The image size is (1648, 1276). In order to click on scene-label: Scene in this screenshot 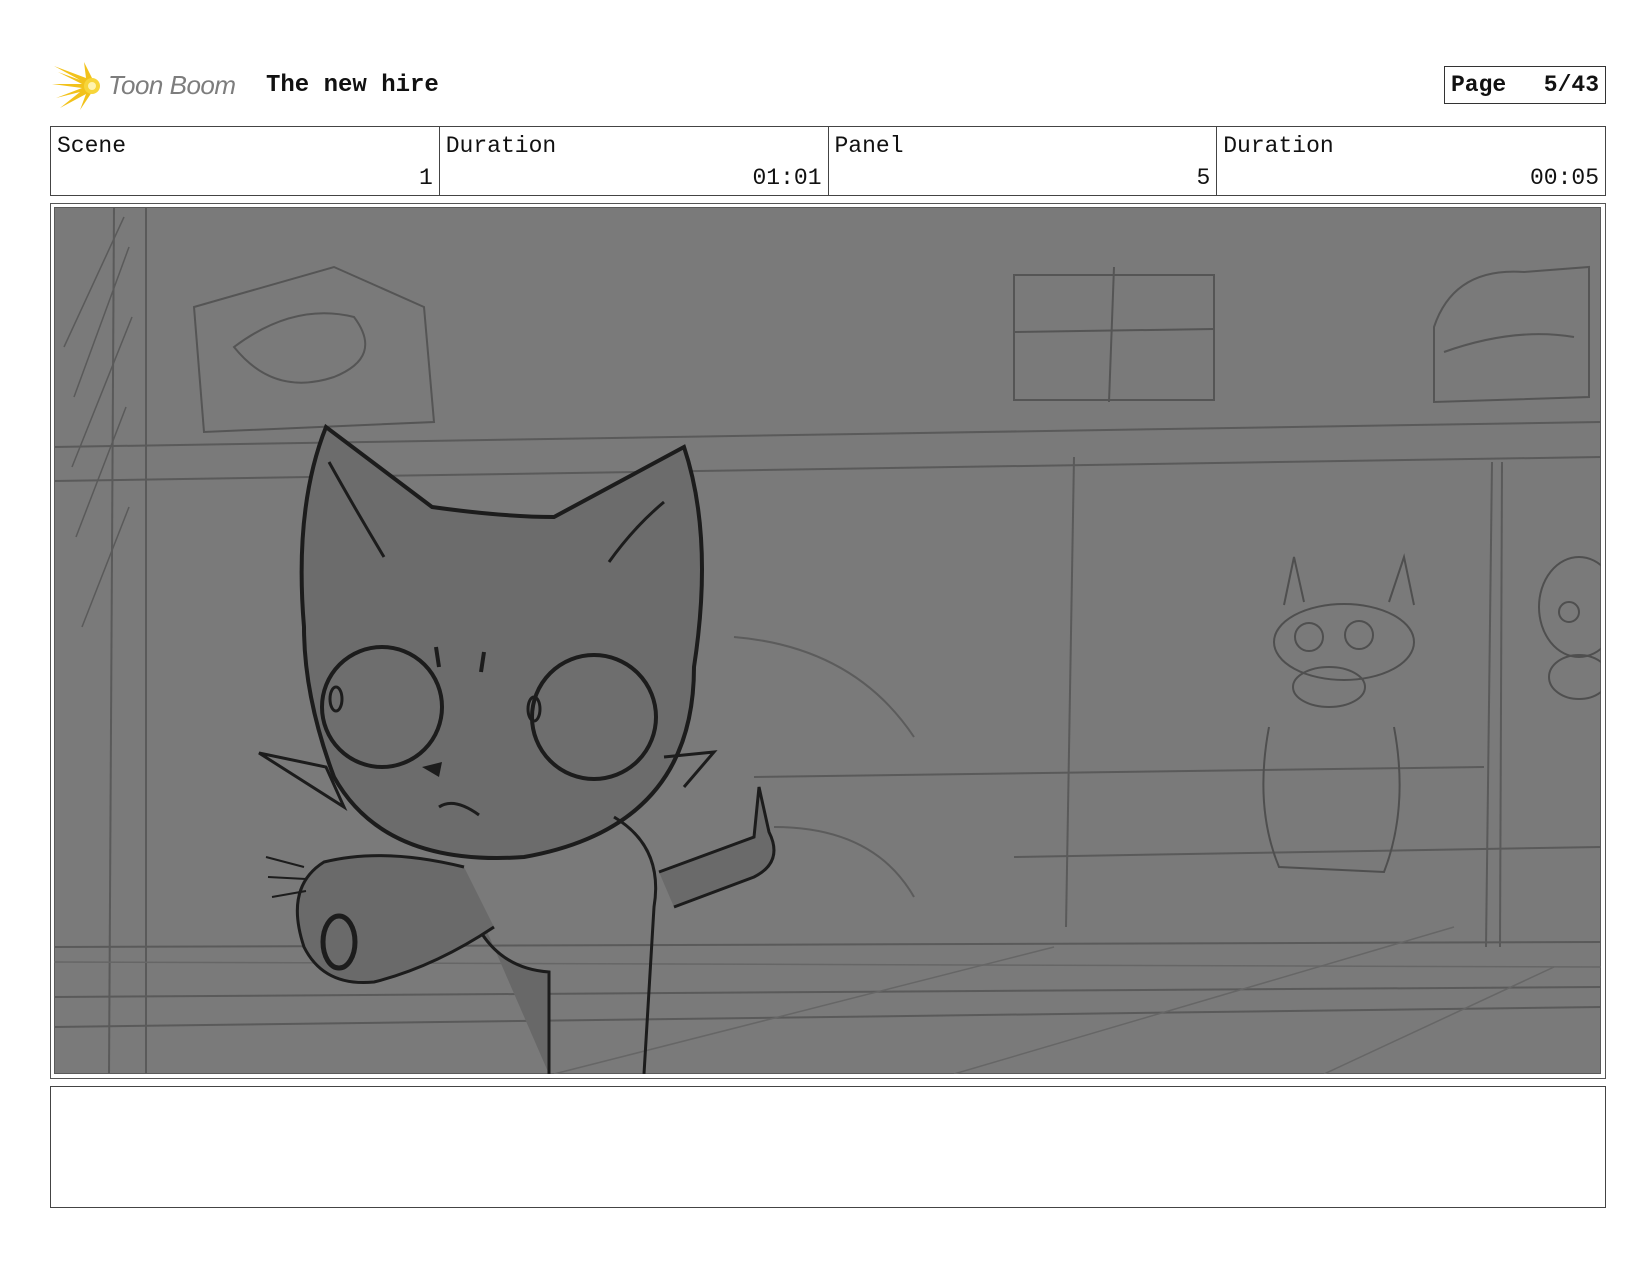, I will do `click(92, 146)`.